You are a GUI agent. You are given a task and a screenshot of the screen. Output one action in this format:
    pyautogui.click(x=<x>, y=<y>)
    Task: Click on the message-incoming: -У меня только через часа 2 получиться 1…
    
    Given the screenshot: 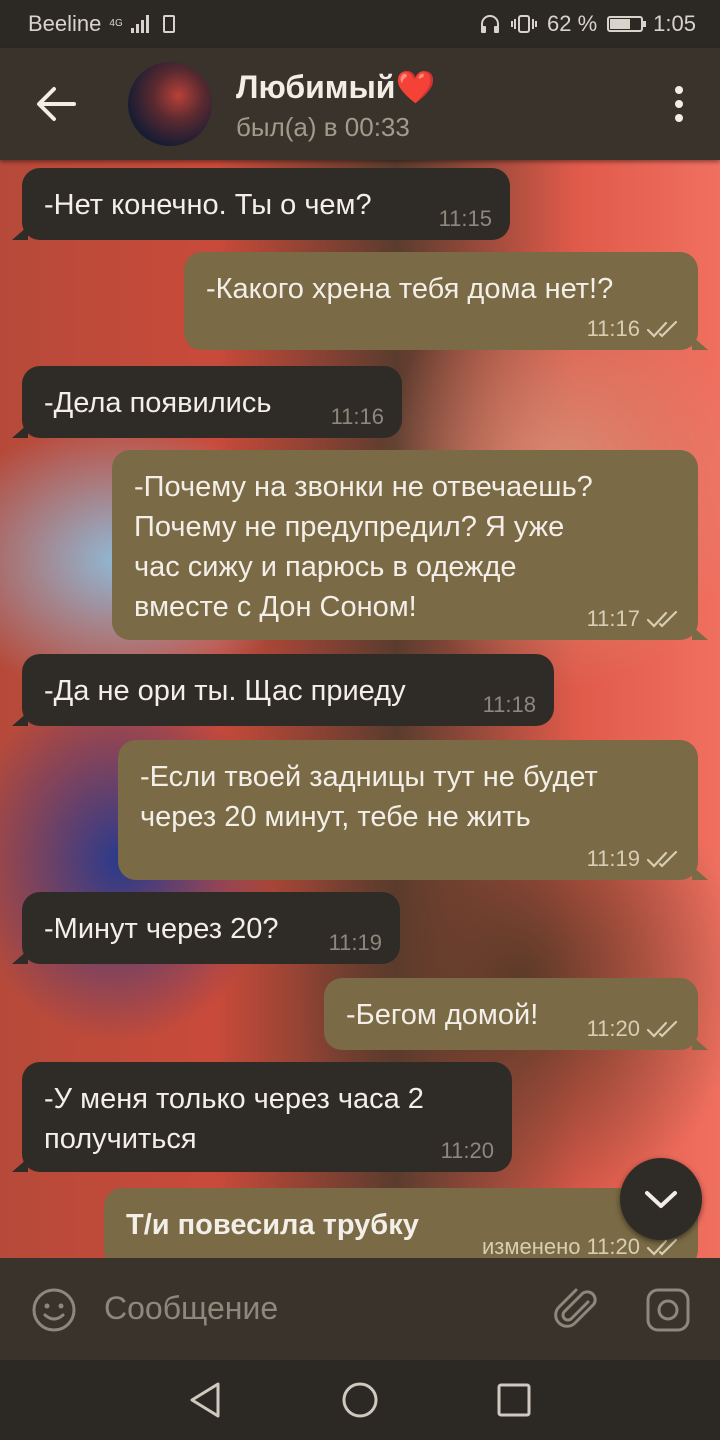 What is the action you would take?
    pyautogui.click(x=262, y=1117)
    